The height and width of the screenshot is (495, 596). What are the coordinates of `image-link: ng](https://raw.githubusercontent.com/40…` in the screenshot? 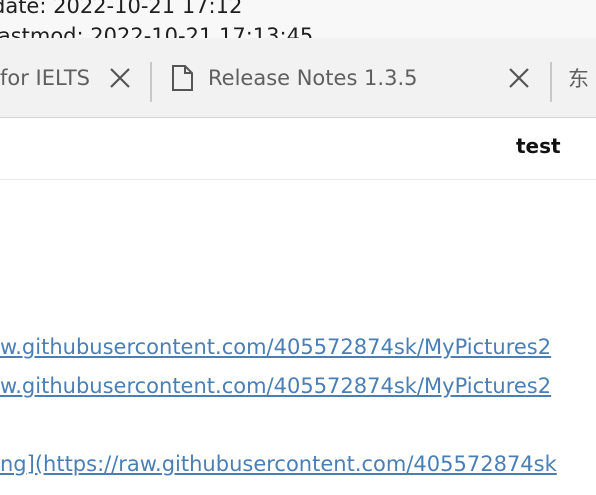 It's located at (278, 464).